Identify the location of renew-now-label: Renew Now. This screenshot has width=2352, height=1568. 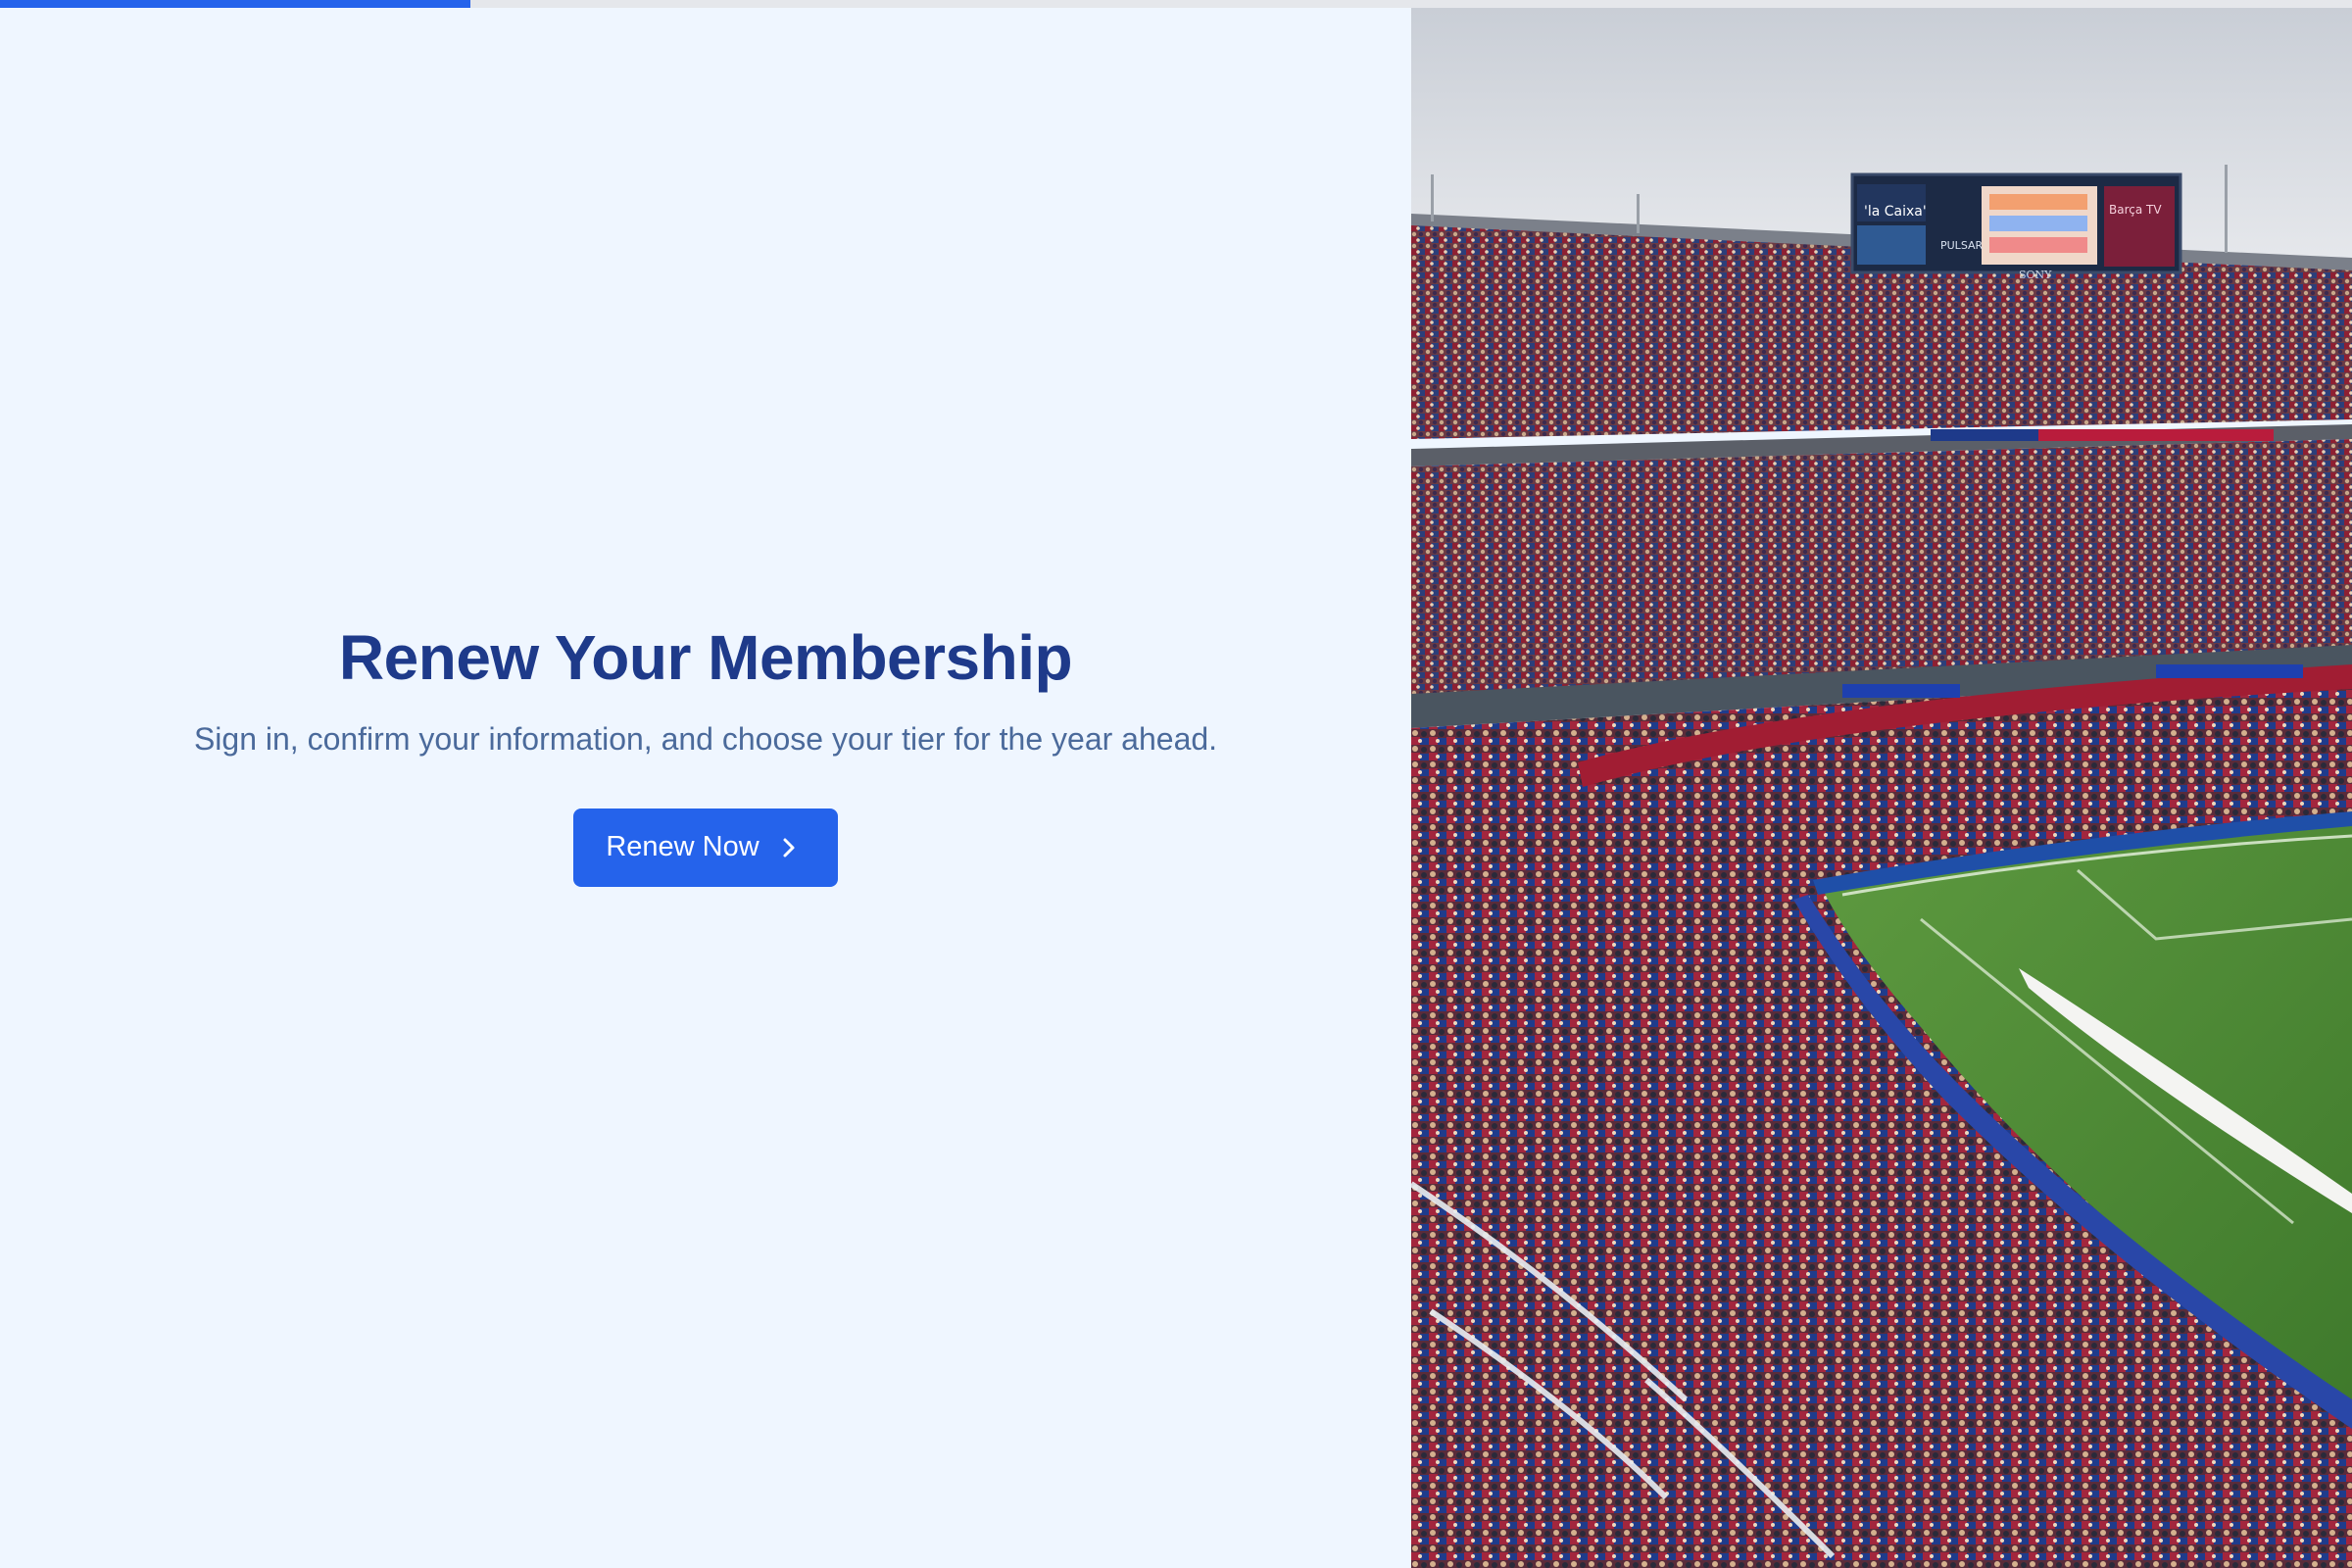
(683, 846).